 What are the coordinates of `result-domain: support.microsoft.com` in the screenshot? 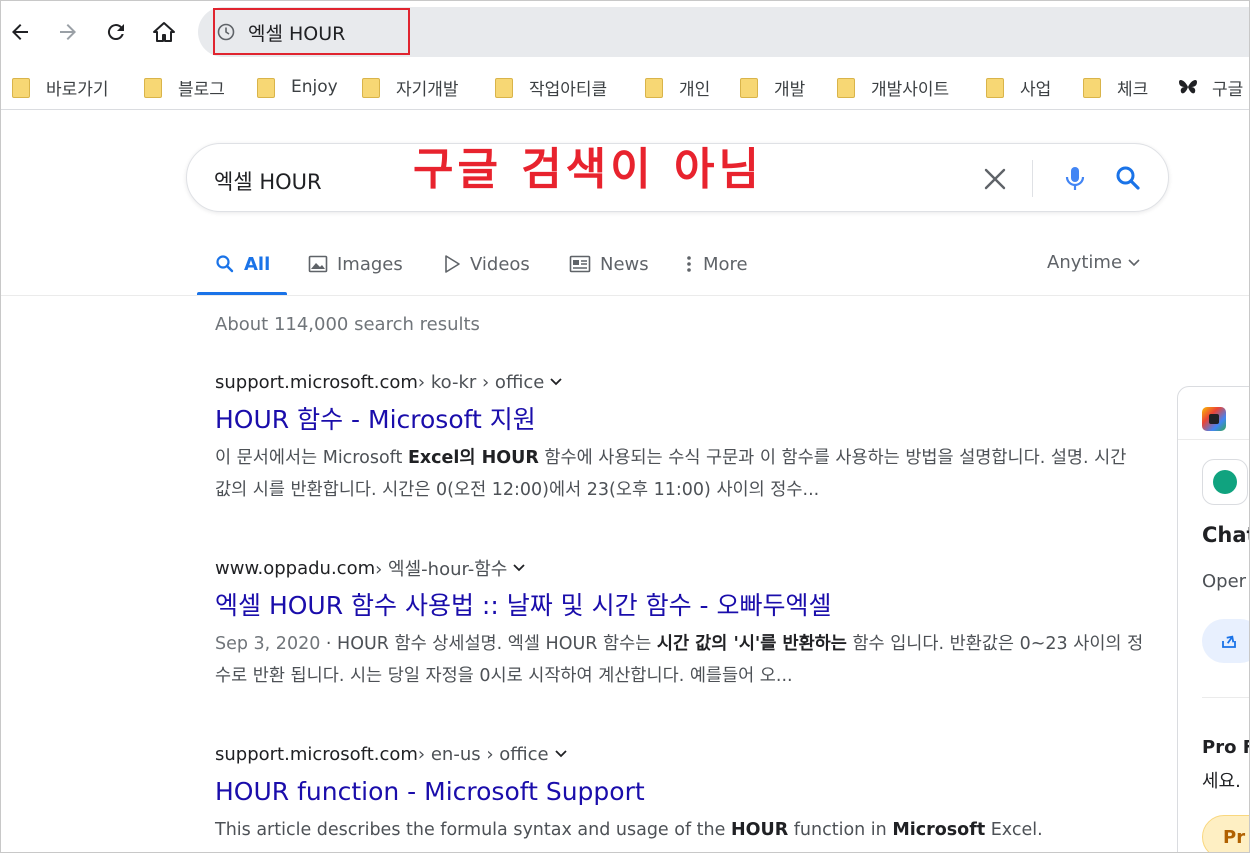 It's located at (316, 754).